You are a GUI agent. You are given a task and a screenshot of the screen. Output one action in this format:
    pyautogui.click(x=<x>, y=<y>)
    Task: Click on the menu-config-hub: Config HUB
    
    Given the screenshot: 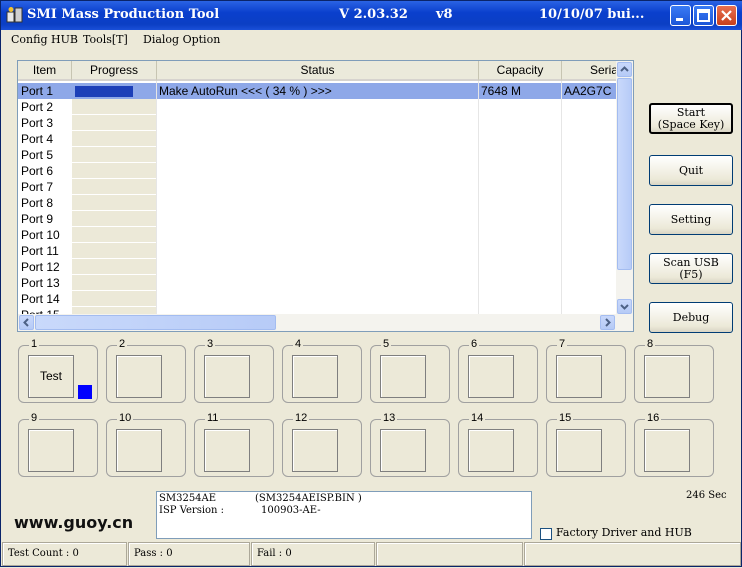 What is the action you would take?
    pyautogui.click(x=44, y=39)
    